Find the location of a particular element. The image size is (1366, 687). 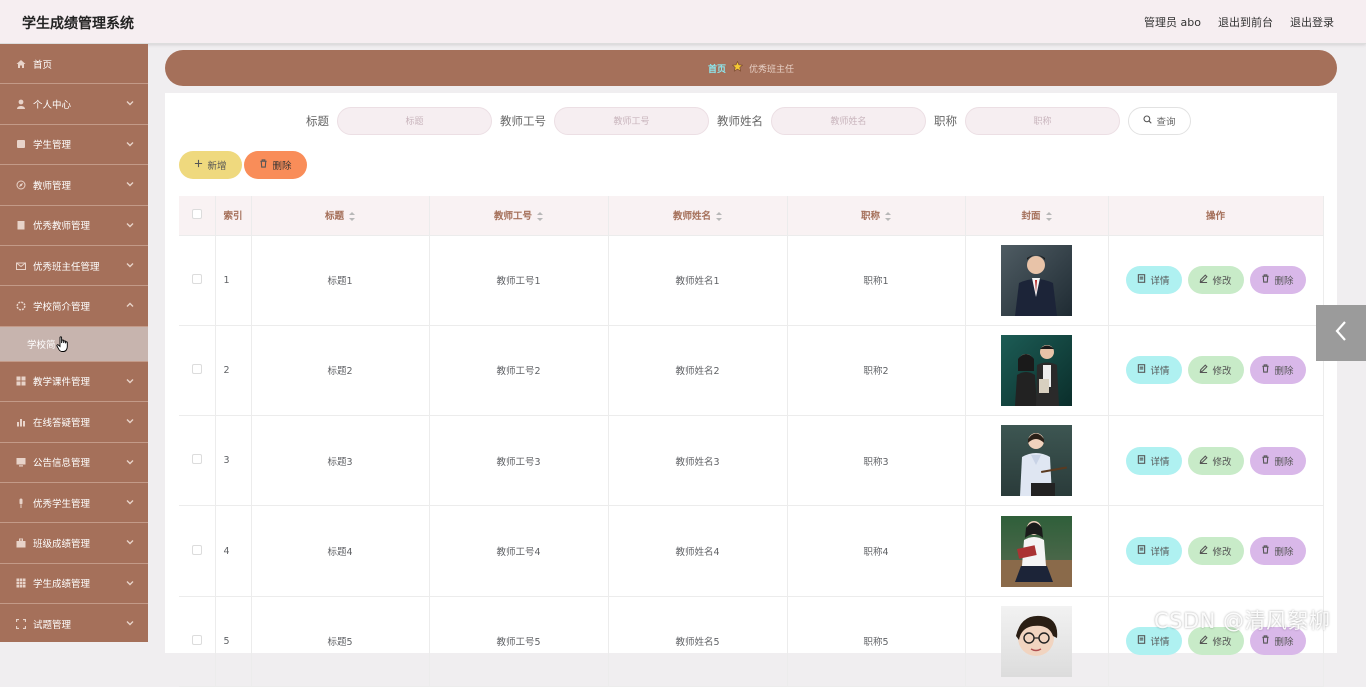

sidebar-item-label: 班级成绩管理 is located at coordinates (62, 544).